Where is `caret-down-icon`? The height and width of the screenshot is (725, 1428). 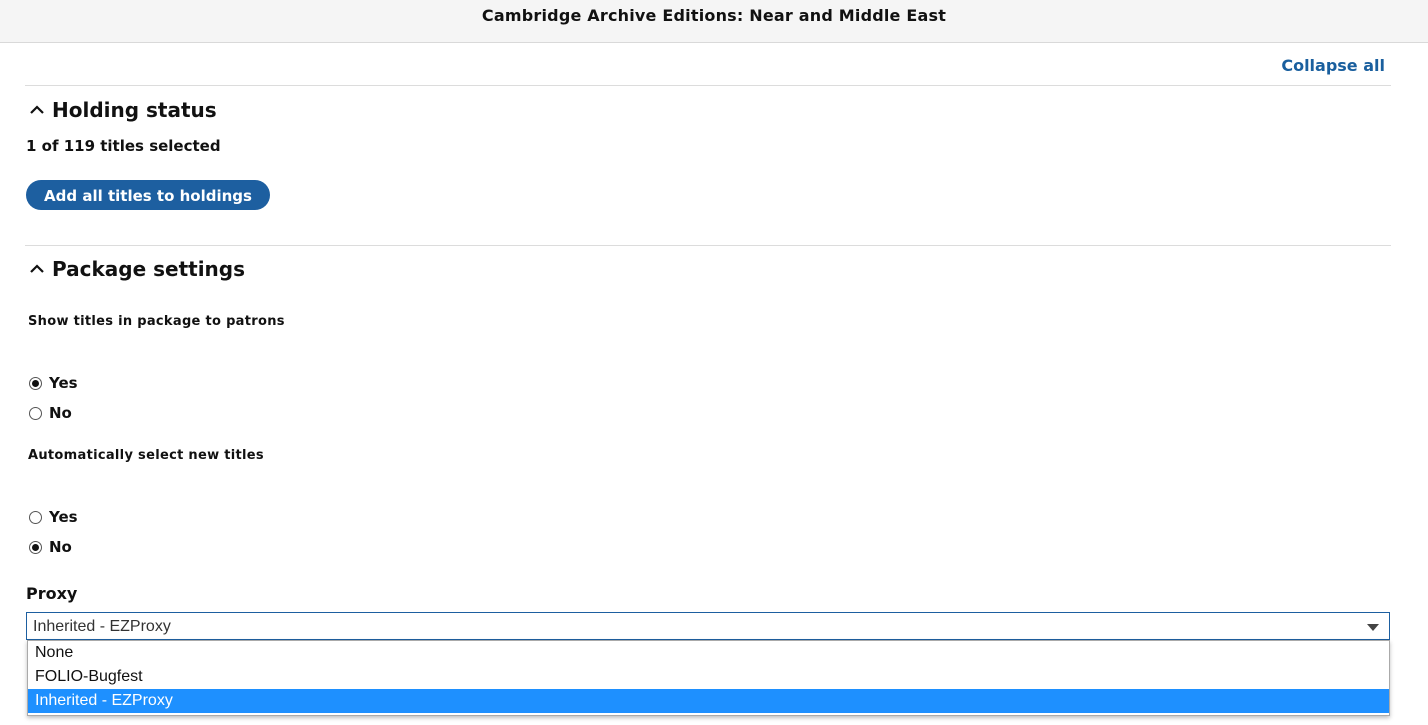 caret-down-icon is located at coordinates (1373, 627).